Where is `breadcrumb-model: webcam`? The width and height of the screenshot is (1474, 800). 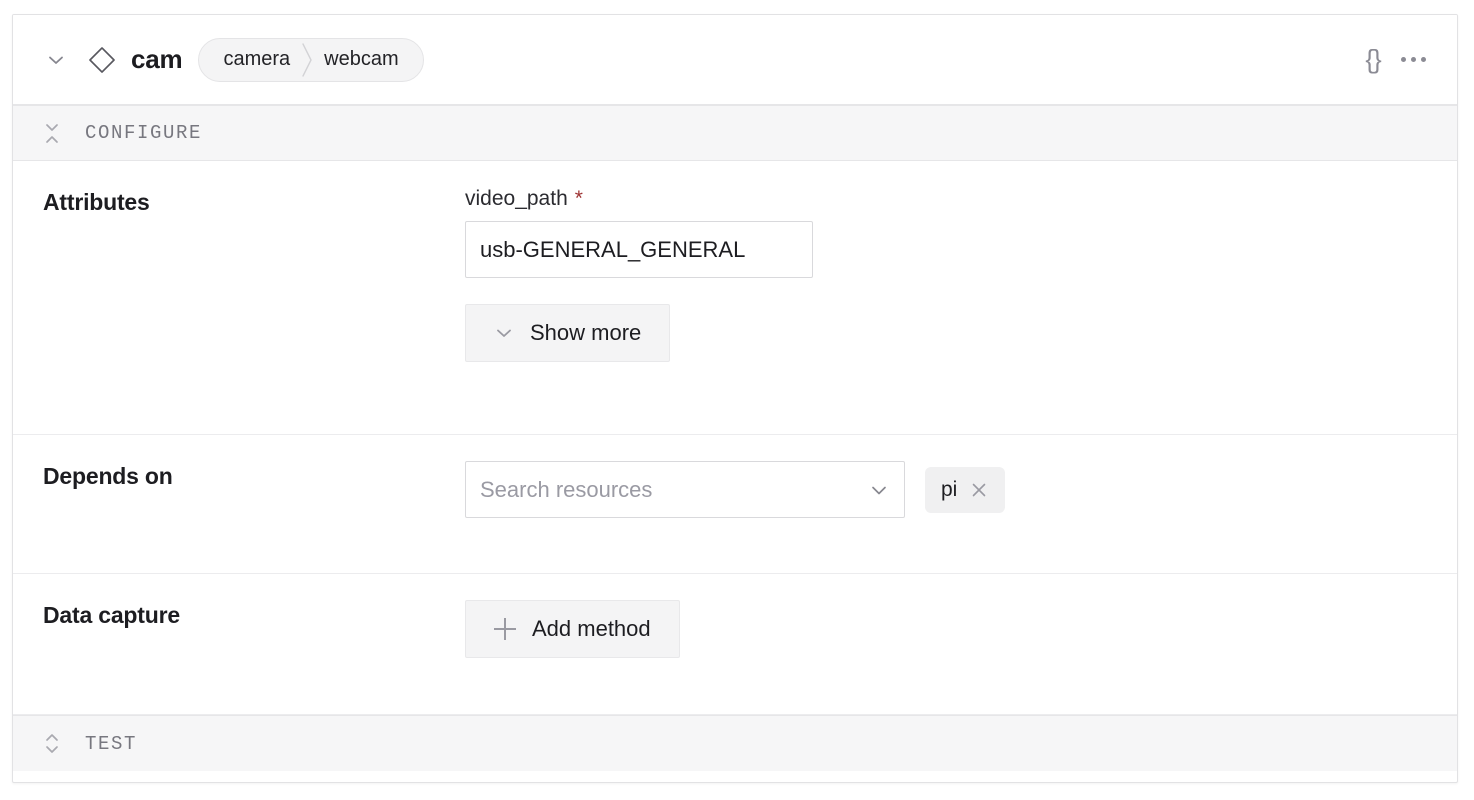 breadcrumb-model: webcam is located at coordinates (361, 59).